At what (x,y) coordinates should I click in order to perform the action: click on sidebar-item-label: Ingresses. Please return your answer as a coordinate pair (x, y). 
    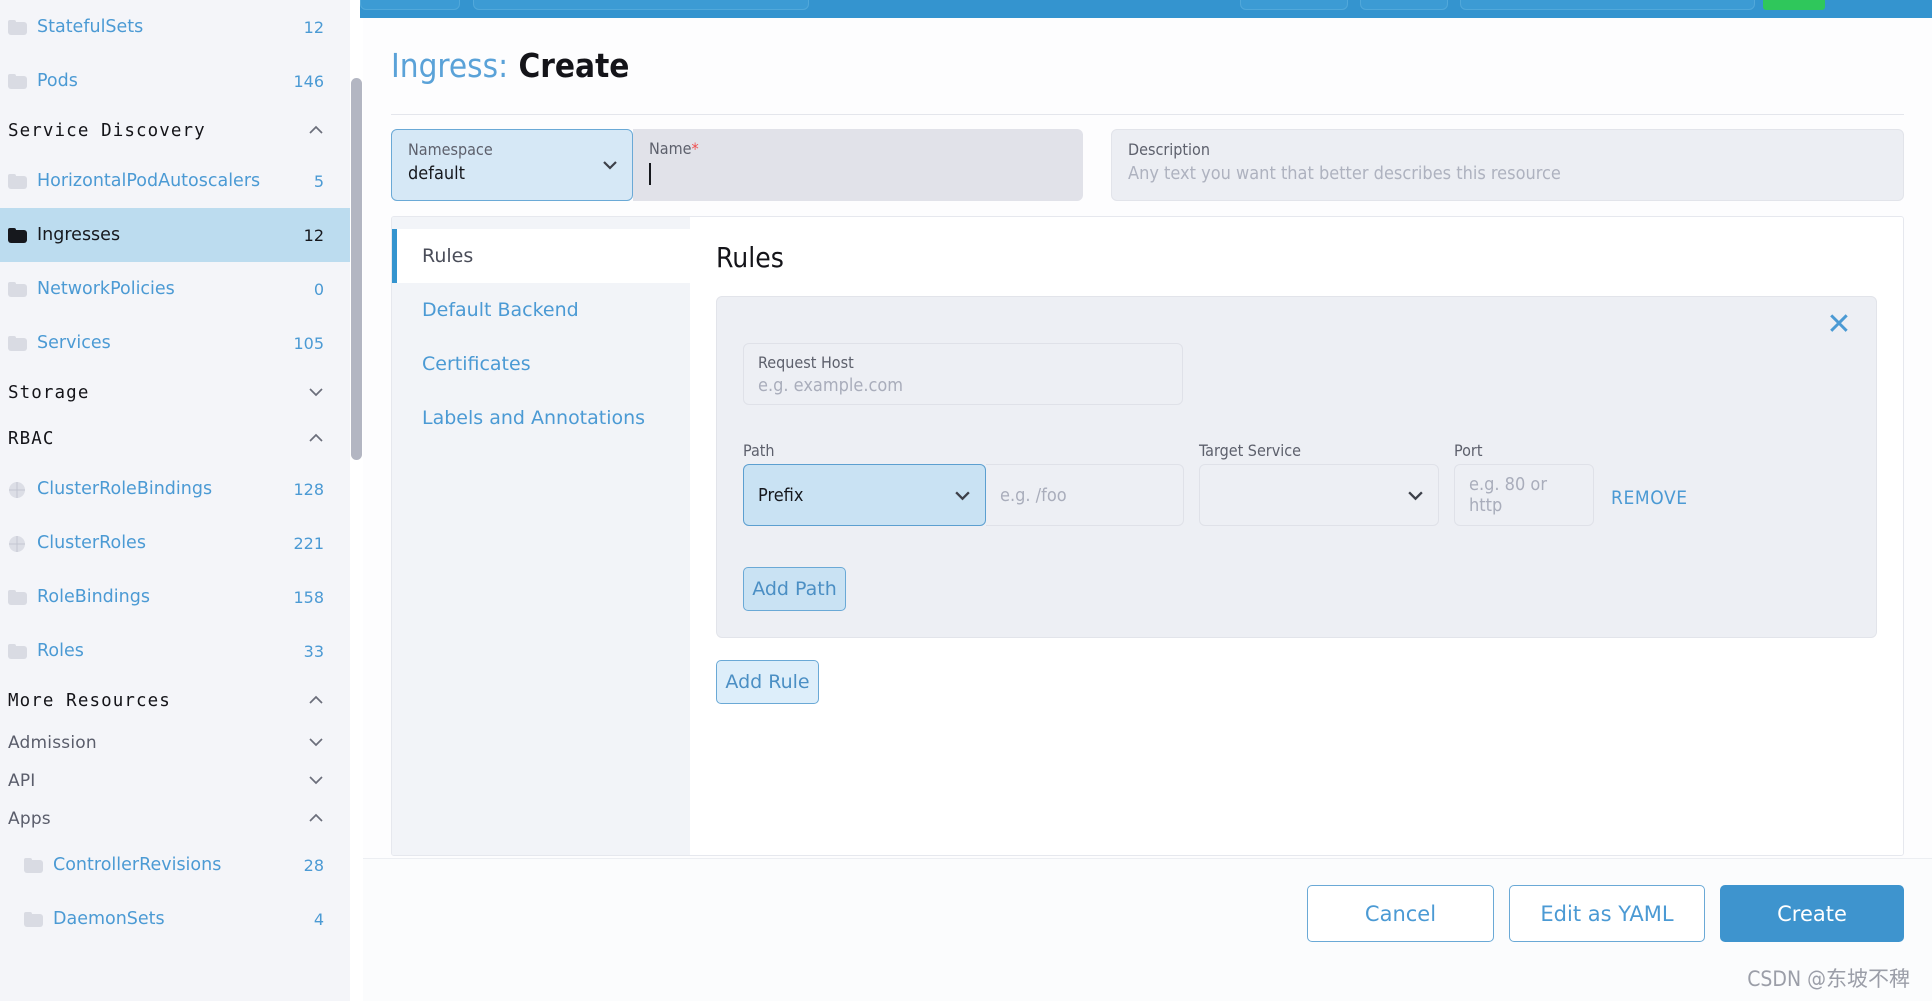
    Looking at the image, I should click on (79, 235).